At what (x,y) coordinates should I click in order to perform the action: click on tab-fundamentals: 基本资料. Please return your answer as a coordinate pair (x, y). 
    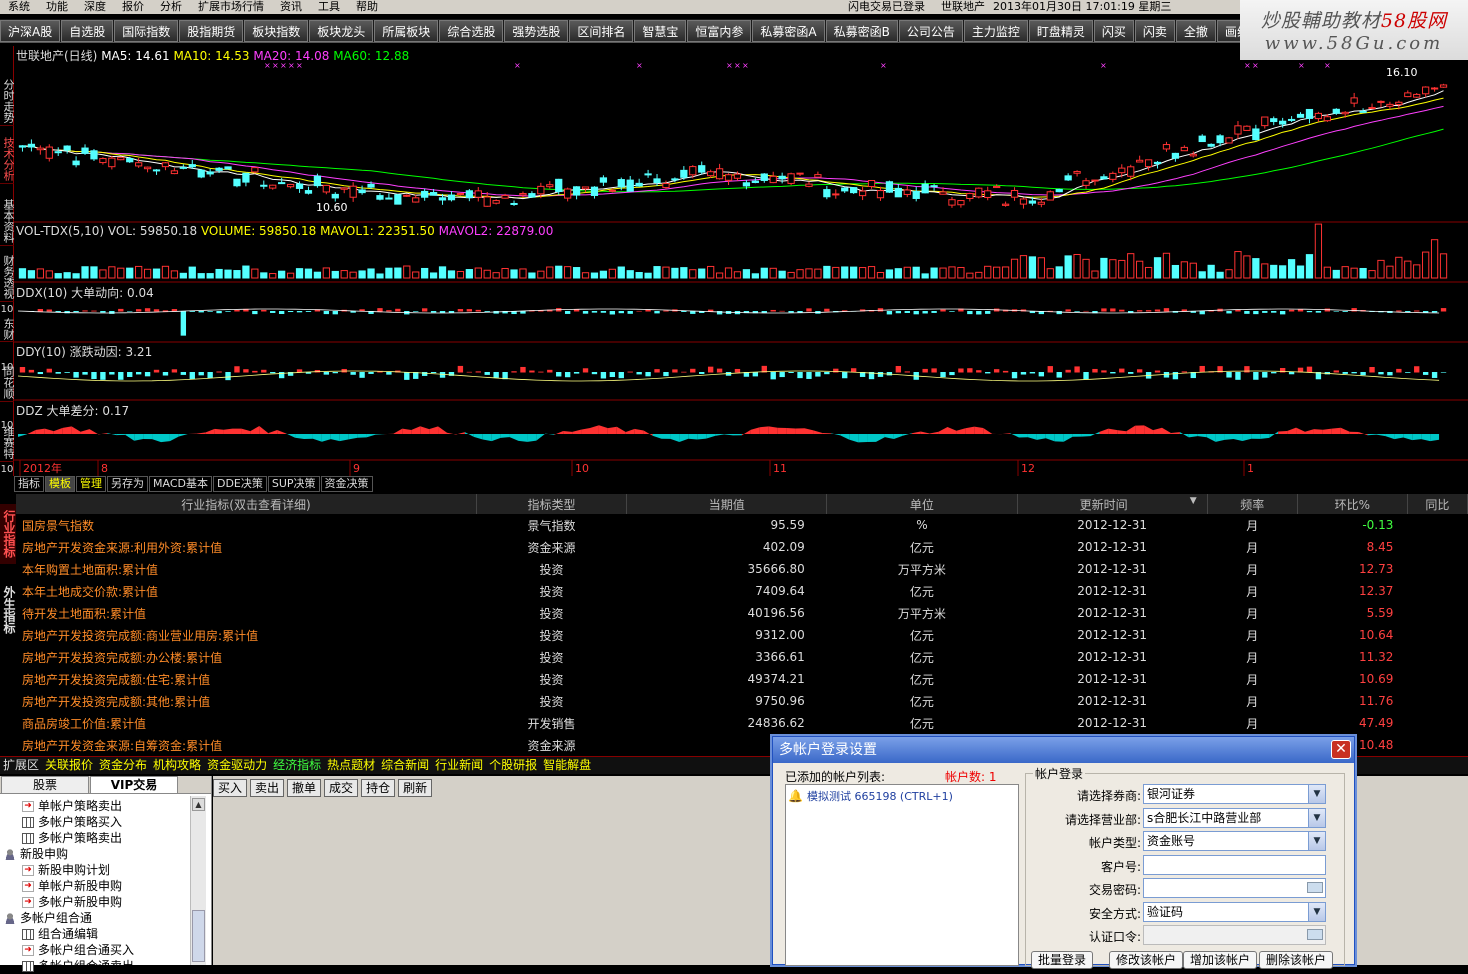
    Looking at the image, I should click on (7, 221).